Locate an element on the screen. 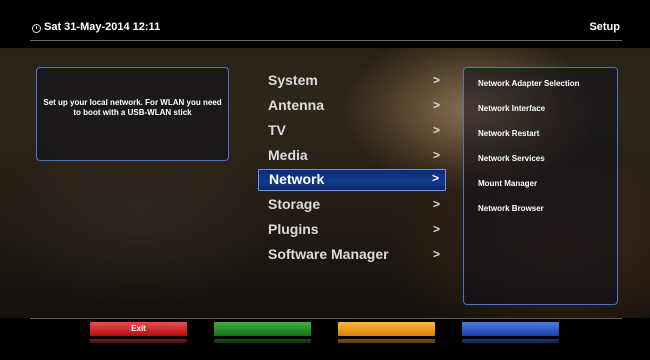 The height and width of the screenshot is (360, 650). menu-item-label: System is located at coordinates (293, 80).